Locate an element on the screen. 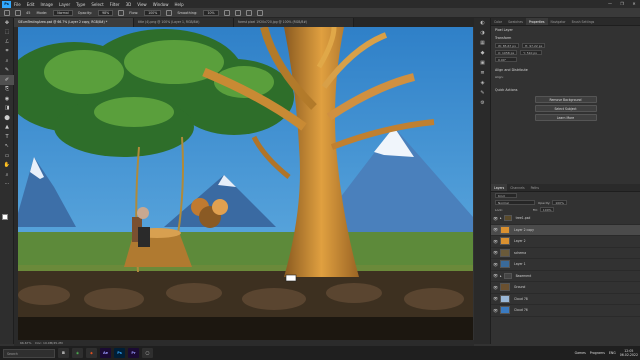  brush-tool-preset-icon is located at coordinates (18, 12).